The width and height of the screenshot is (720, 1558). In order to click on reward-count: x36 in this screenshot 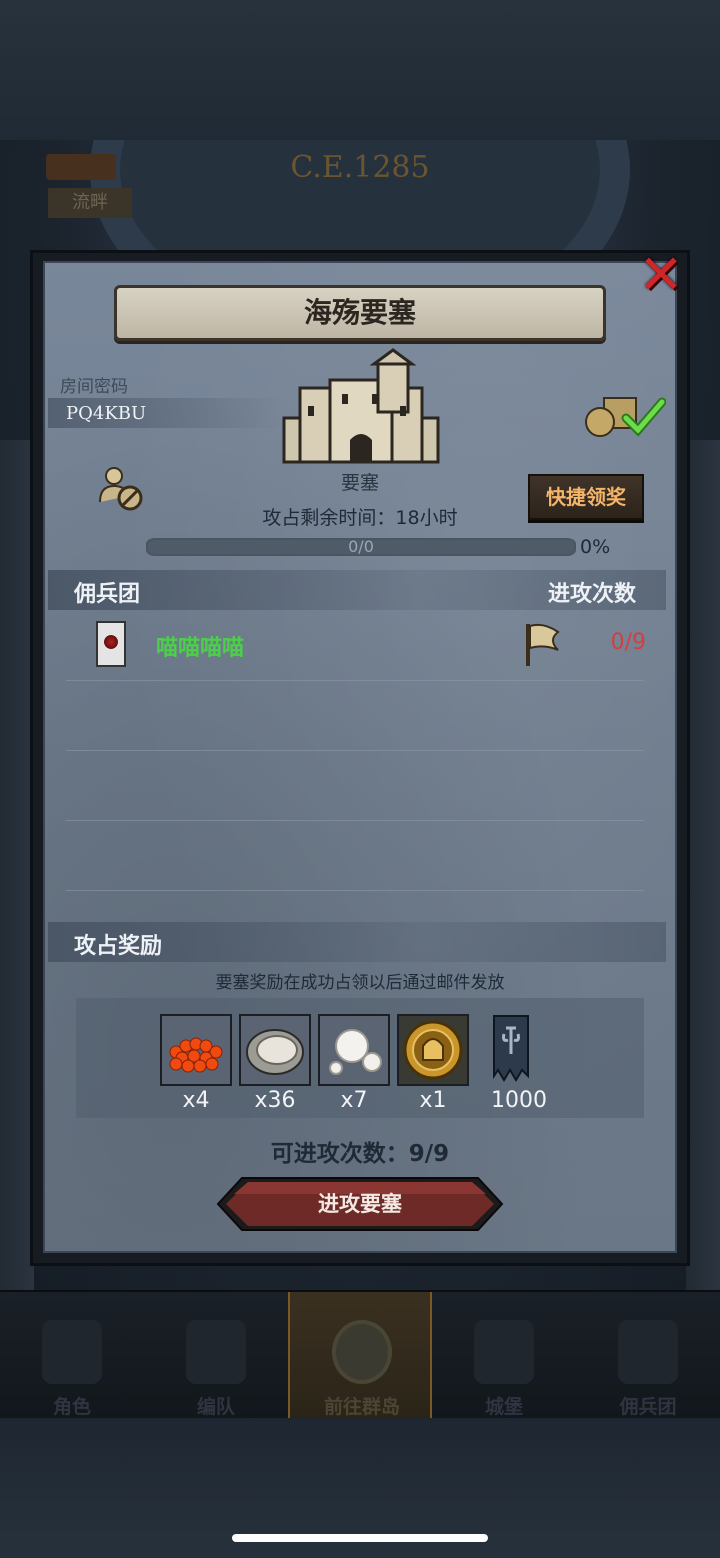, I will do `click(275, 1100)`.